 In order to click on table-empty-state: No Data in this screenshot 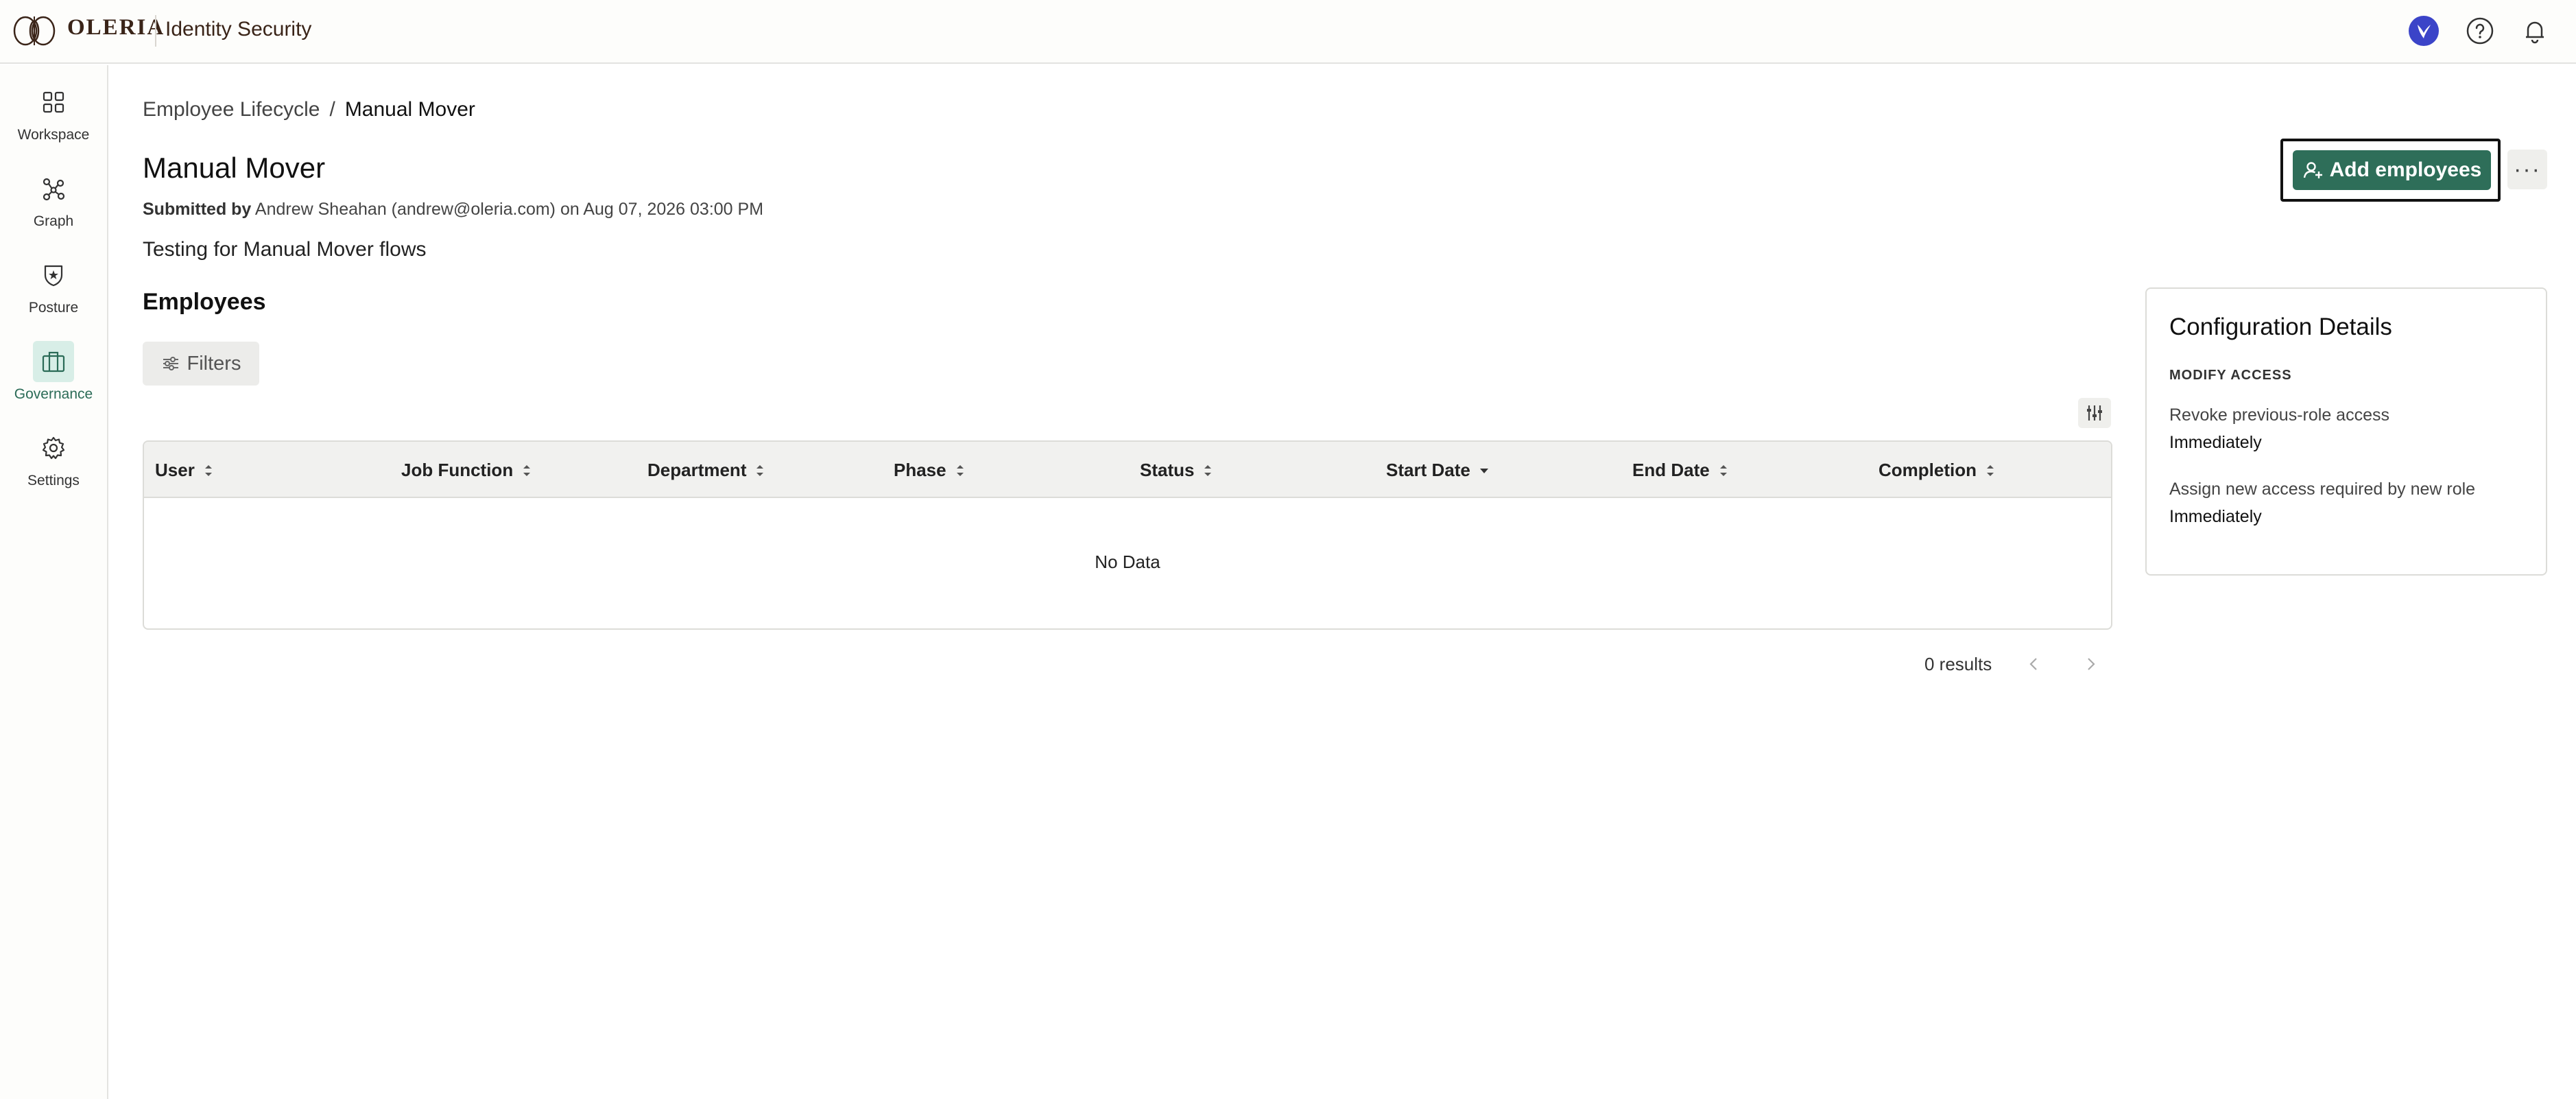, I will do `click(1127, 562)`.